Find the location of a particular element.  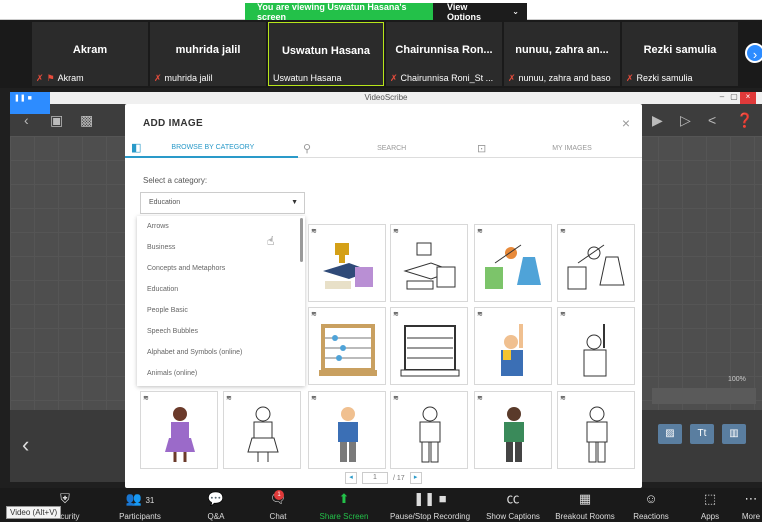

image-thumb-boy-outline: ≋ is located at coordinates (429, 430).